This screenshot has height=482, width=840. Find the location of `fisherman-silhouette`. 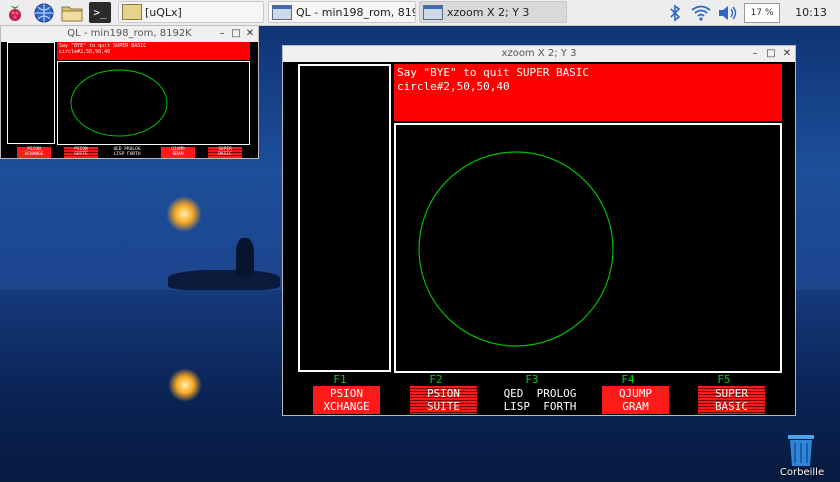

fisherman-silhouette is located at coordinates (245, 257).